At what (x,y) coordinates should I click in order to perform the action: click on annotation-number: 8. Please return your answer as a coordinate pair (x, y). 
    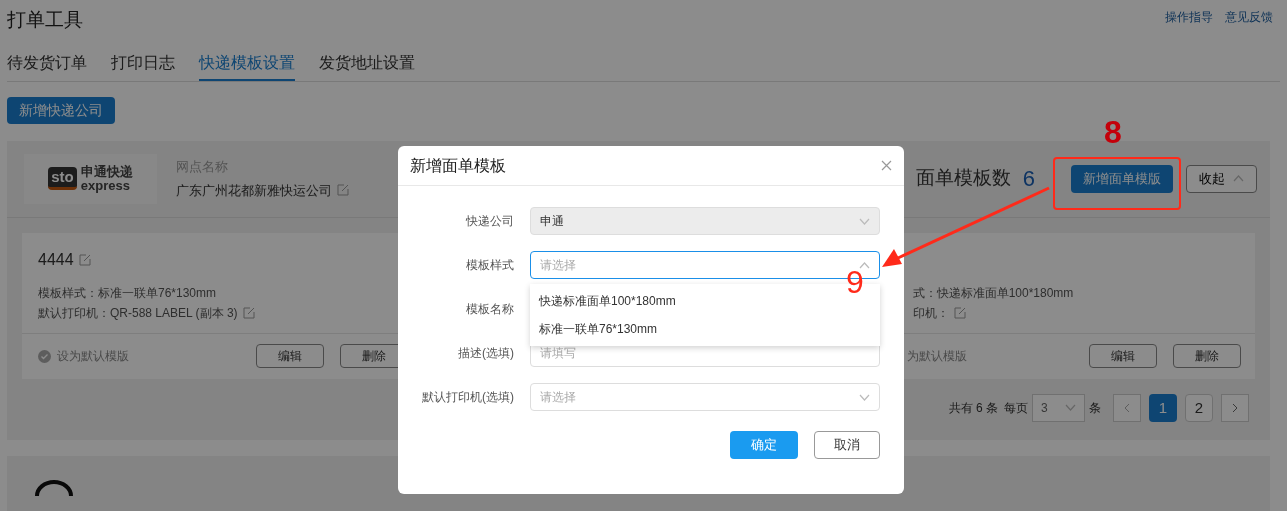
    Looking at the image, I should click on (1113, 132).